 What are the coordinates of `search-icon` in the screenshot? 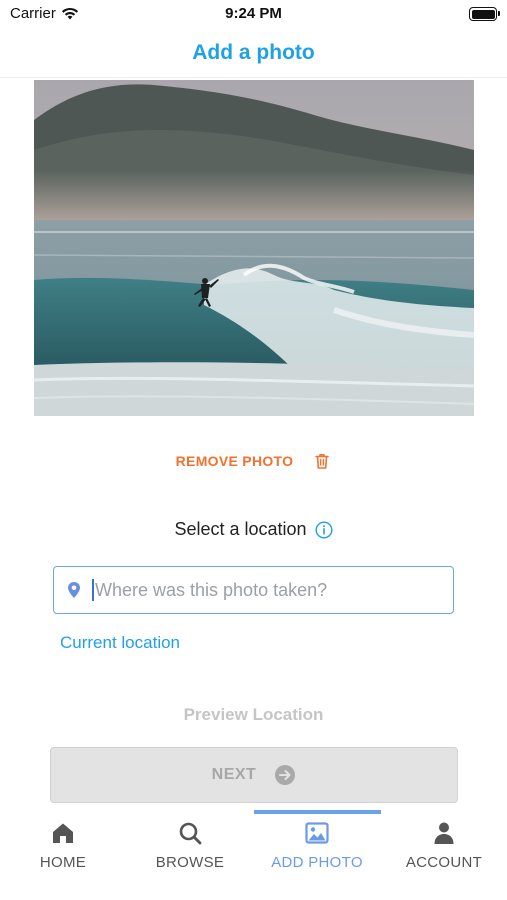 It's located at (190, 833).